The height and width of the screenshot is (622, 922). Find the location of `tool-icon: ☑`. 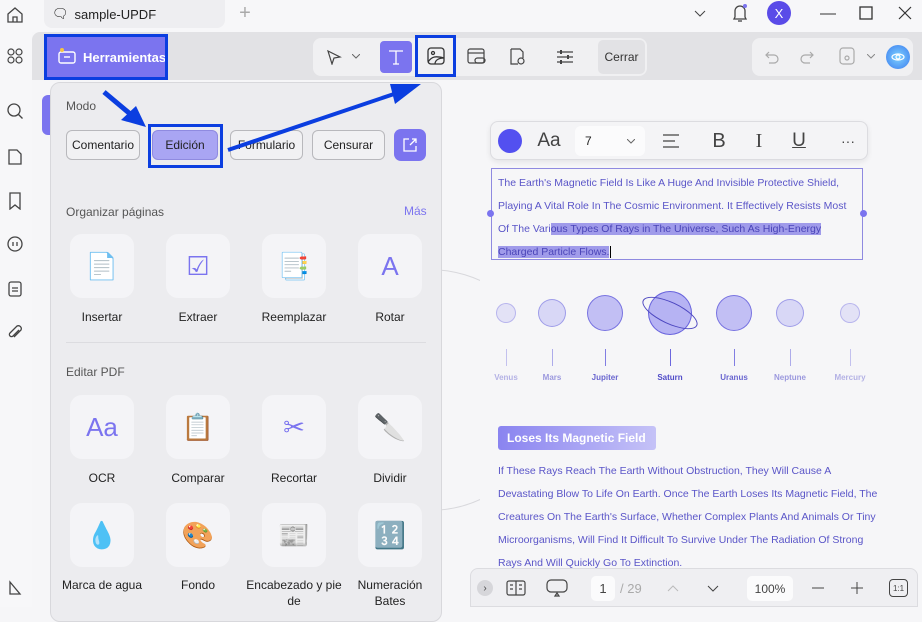

tool-icon: ☑ is located at coordinates (198, 265).